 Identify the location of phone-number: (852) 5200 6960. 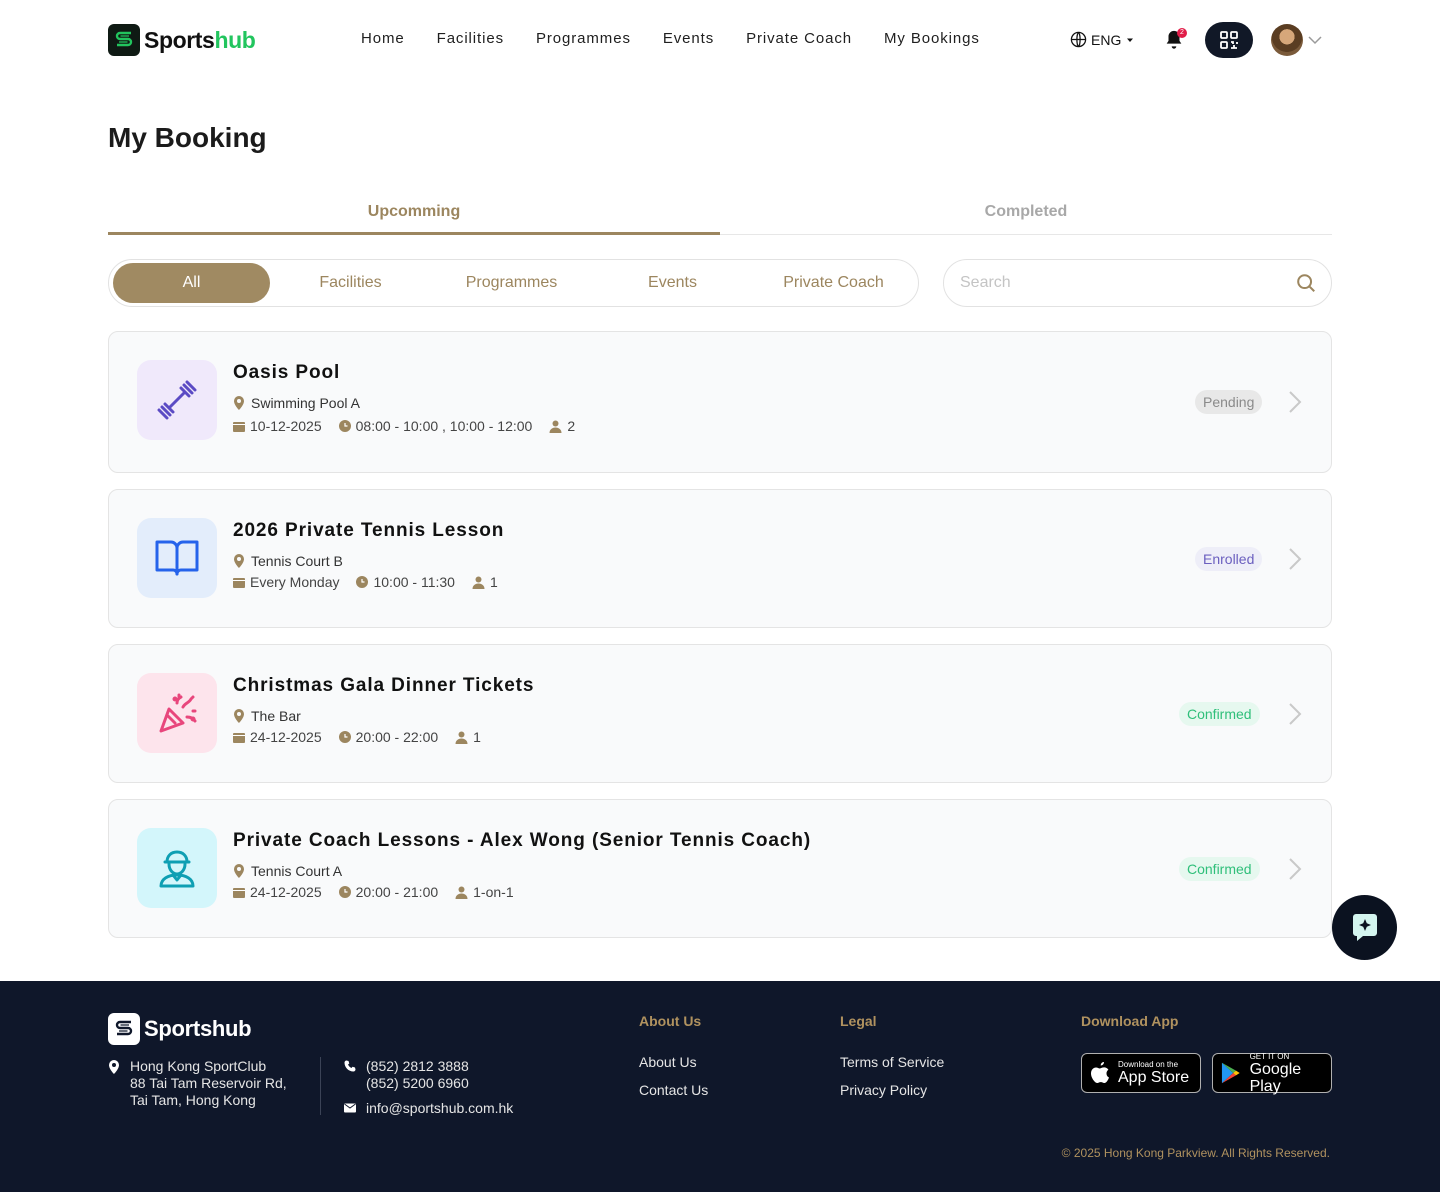
(417, 1083).